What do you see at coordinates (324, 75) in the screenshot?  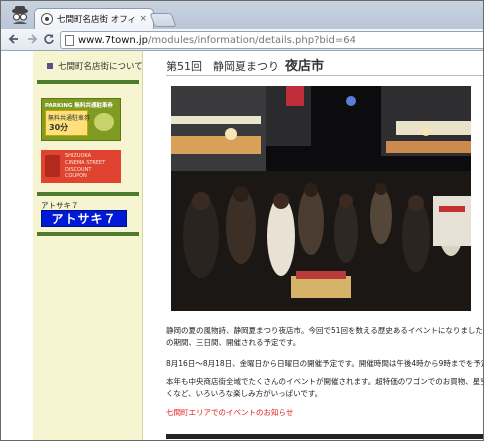 I see `title-divider` at bounding box center [324, 75].